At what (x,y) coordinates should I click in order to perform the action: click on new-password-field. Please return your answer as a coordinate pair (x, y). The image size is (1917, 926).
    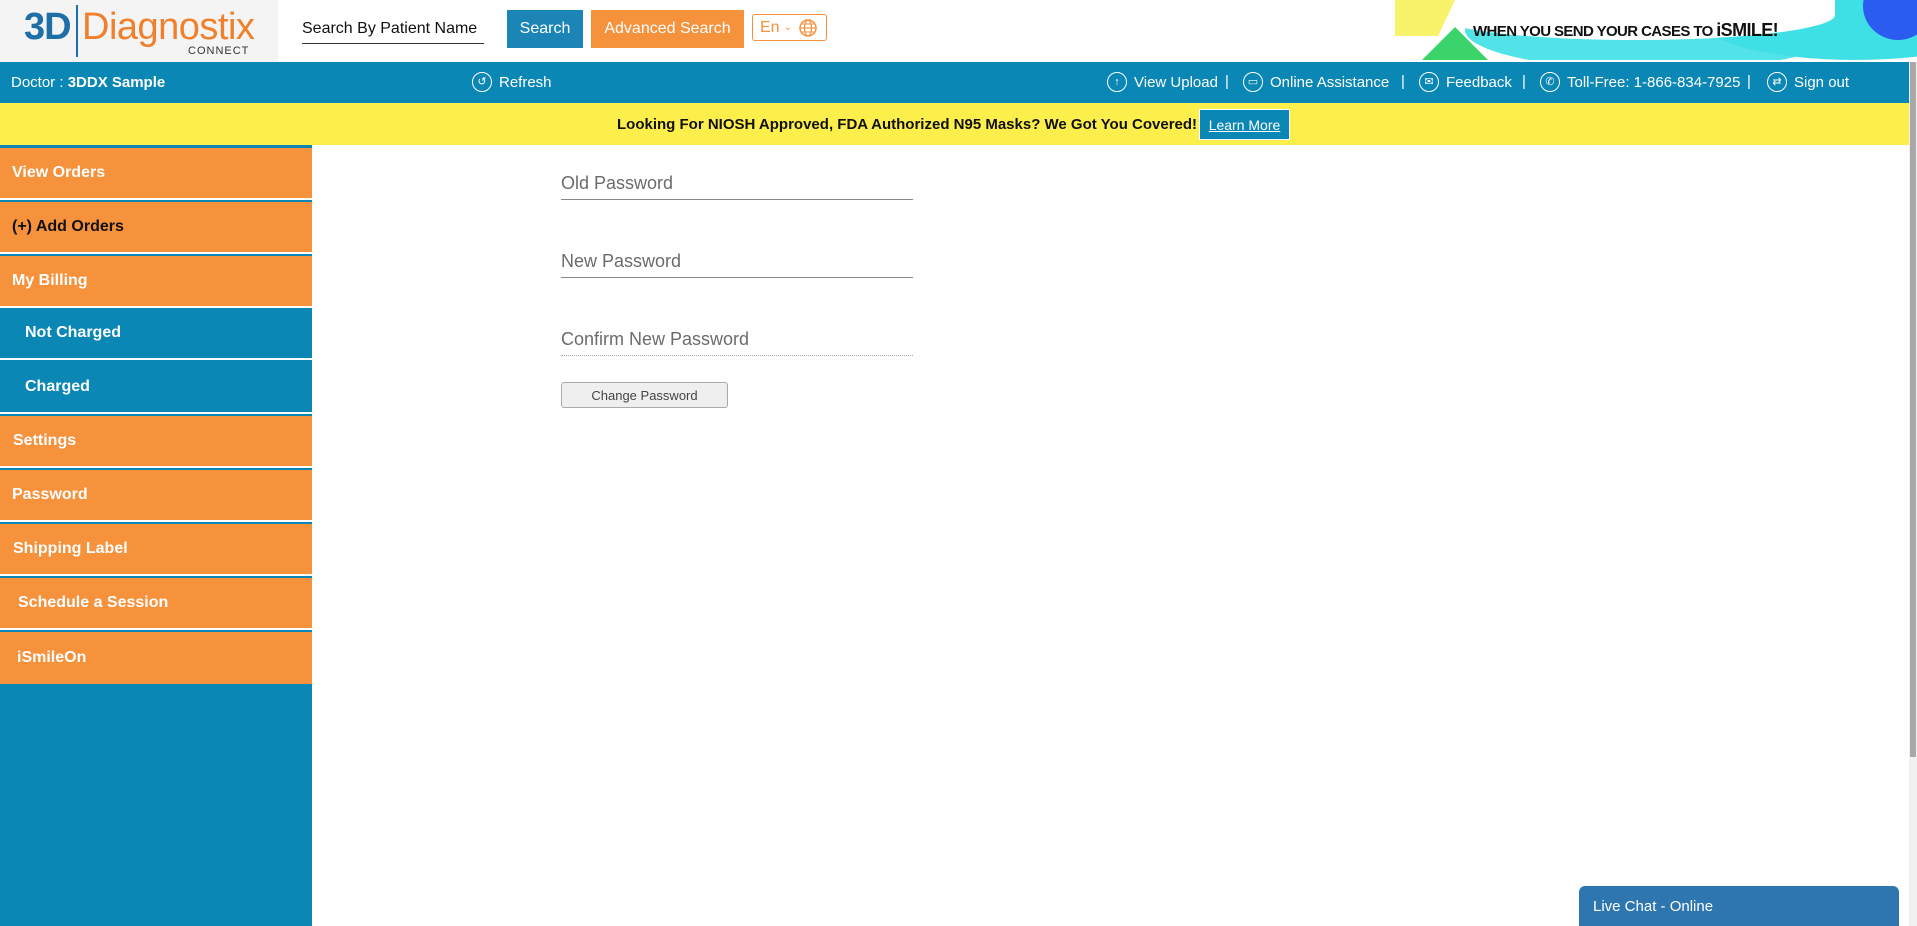
    Looking at the image, I should click on (737, 262).